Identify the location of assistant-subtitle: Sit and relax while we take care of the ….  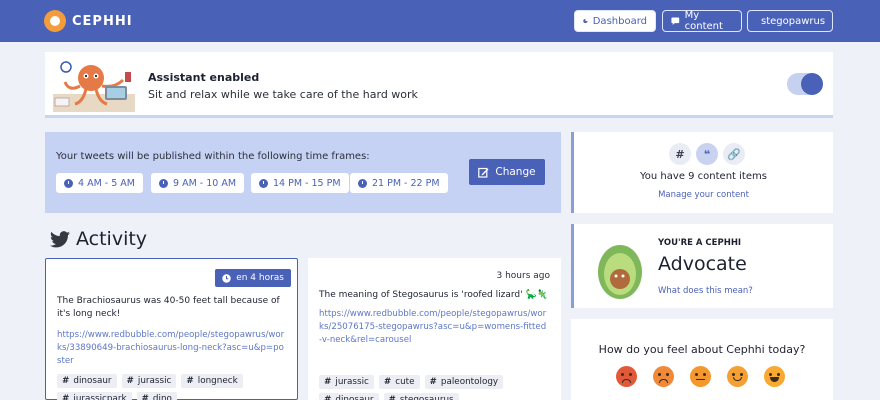
(283, 94).